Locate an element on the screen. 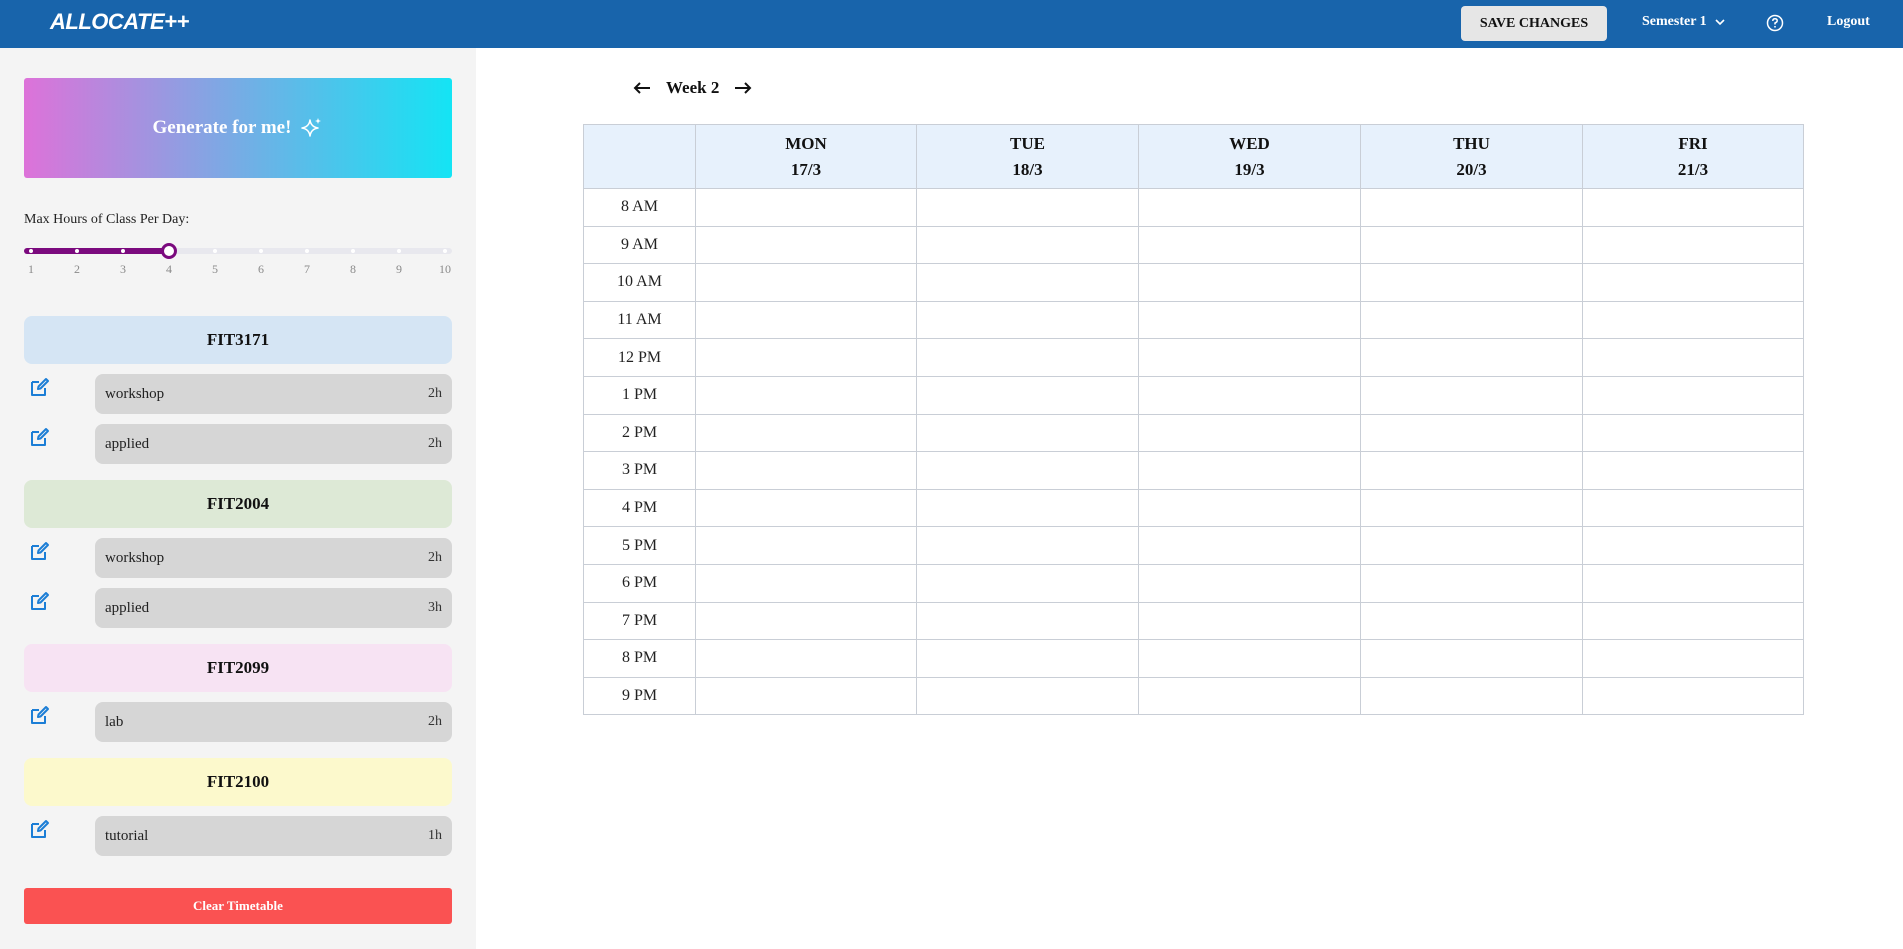 The height and width of the screenshot is (949, 1903). arrow-right-icon is located at coordinates (743, 88).